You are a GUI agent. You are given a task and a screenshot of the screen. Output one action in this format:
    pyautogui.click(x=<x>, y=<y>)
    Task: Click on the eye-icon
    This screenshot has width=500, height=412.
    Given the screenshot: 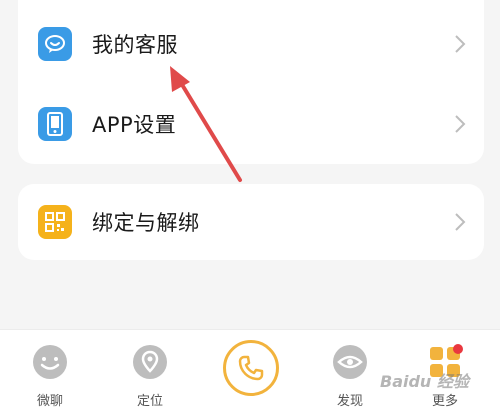 What is the action you would take?
    pyautogui.click(x=350, y=362)
    